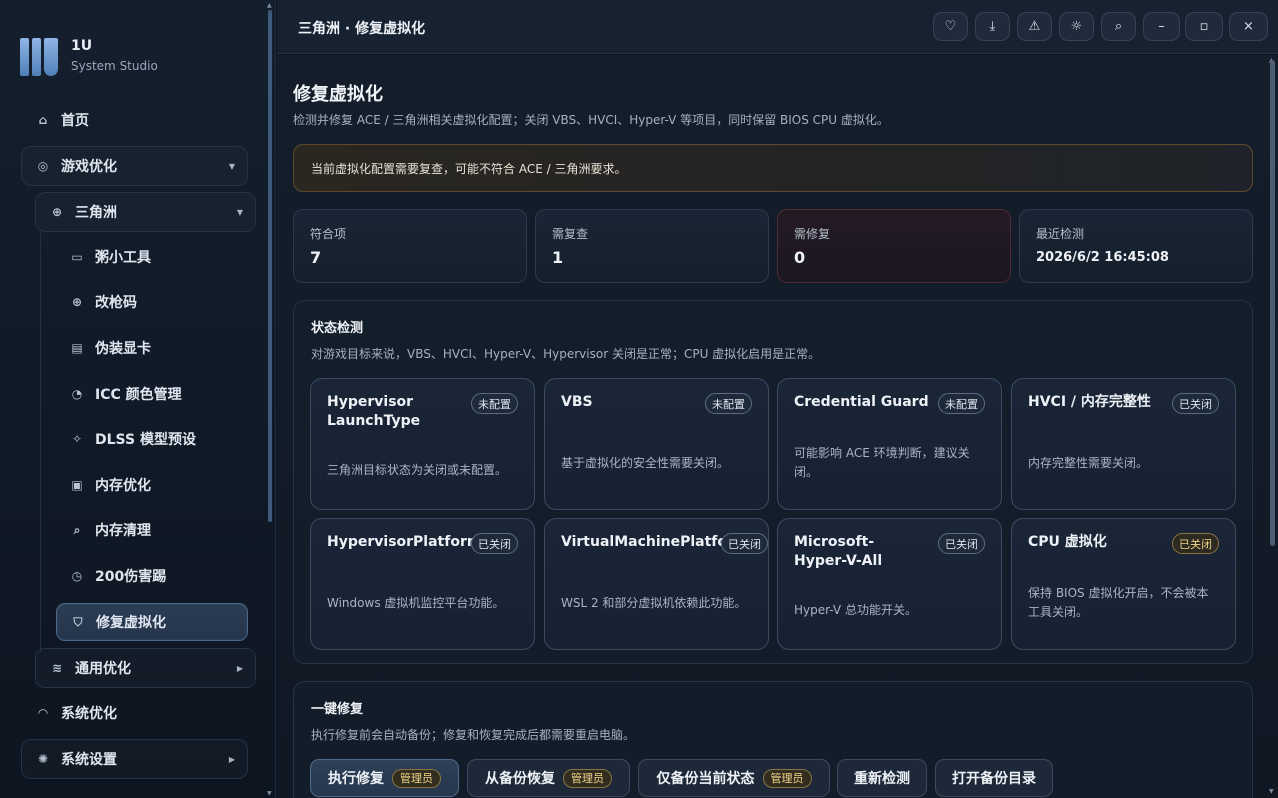  I want to click on warning-icon: ⚠, so click(1034, 26).